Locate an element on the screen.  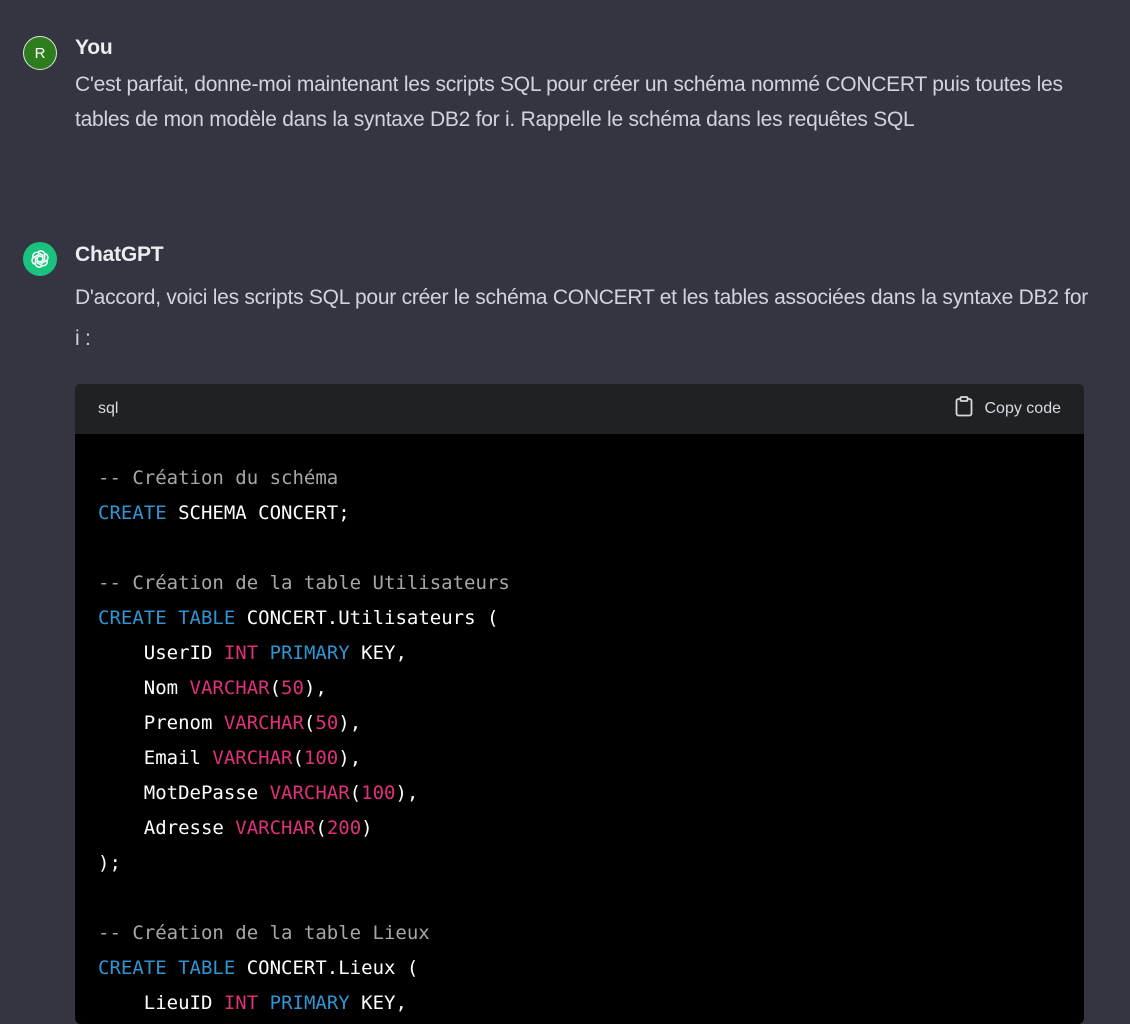
openai-logo-icon is located at coordinates (40, 259).